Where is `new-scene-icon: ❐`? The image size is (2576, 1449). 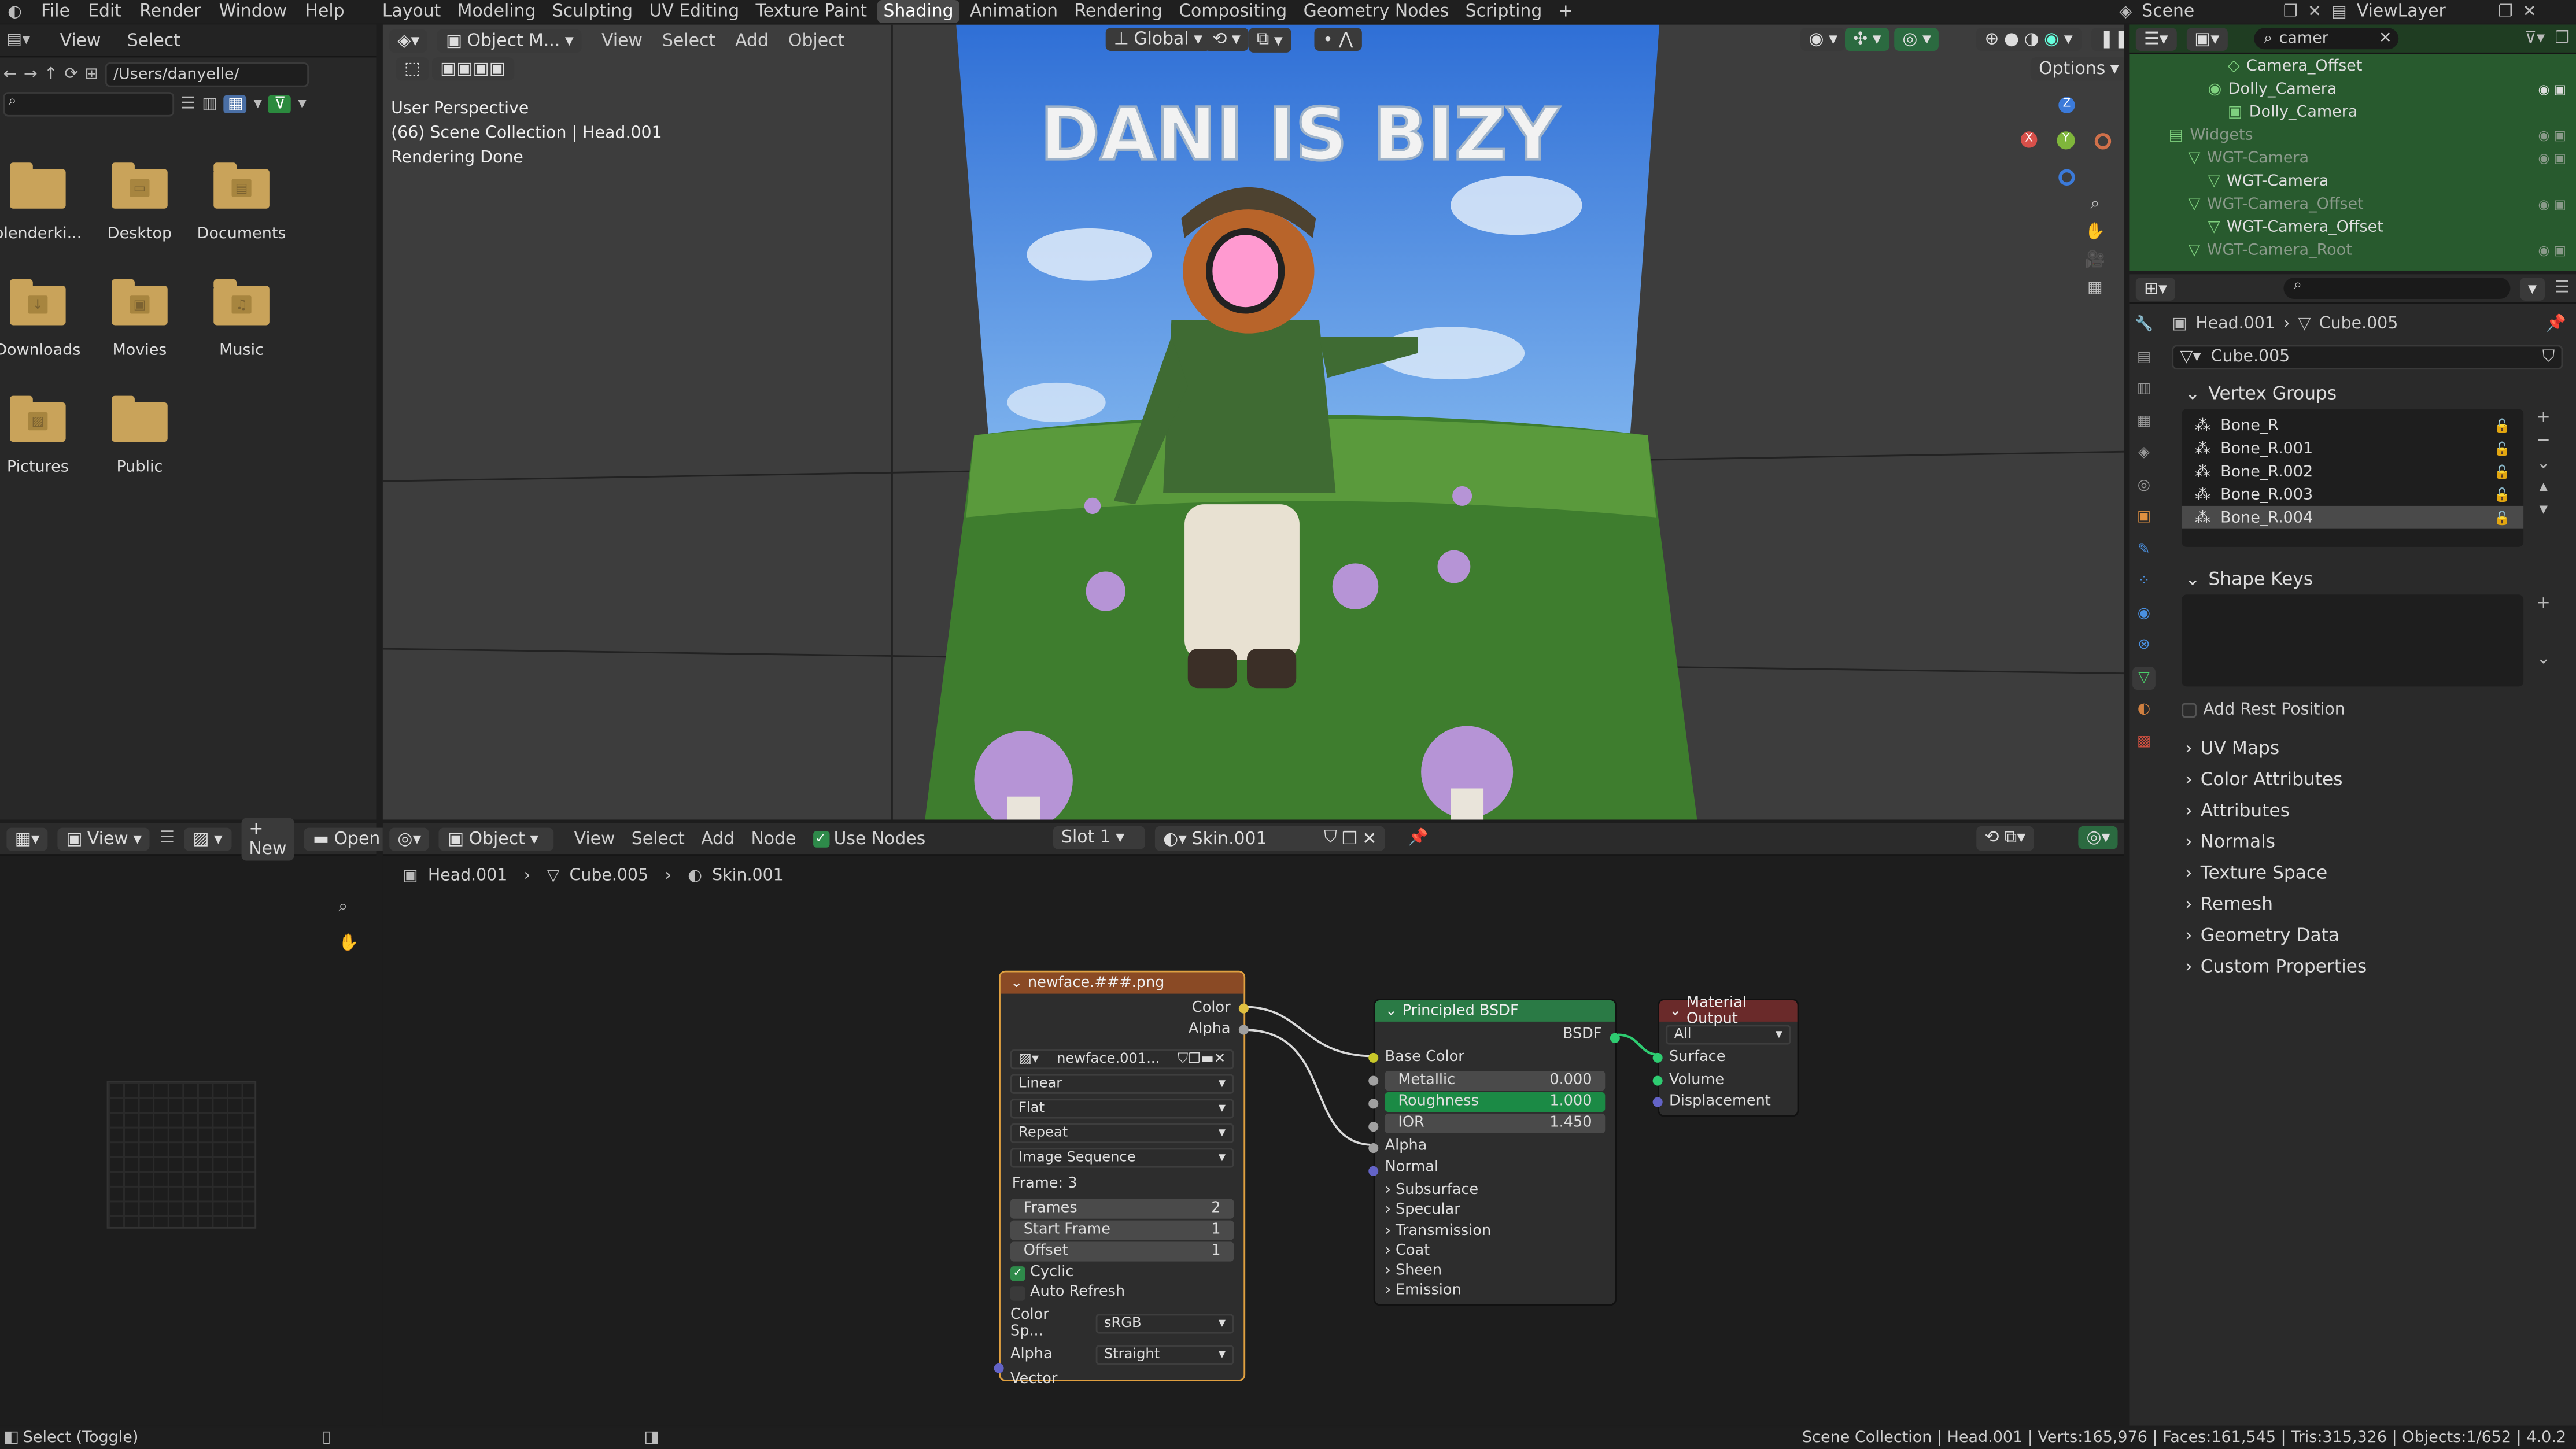 new-scene-icon: ❐ is located at coordinates (2290, 11).